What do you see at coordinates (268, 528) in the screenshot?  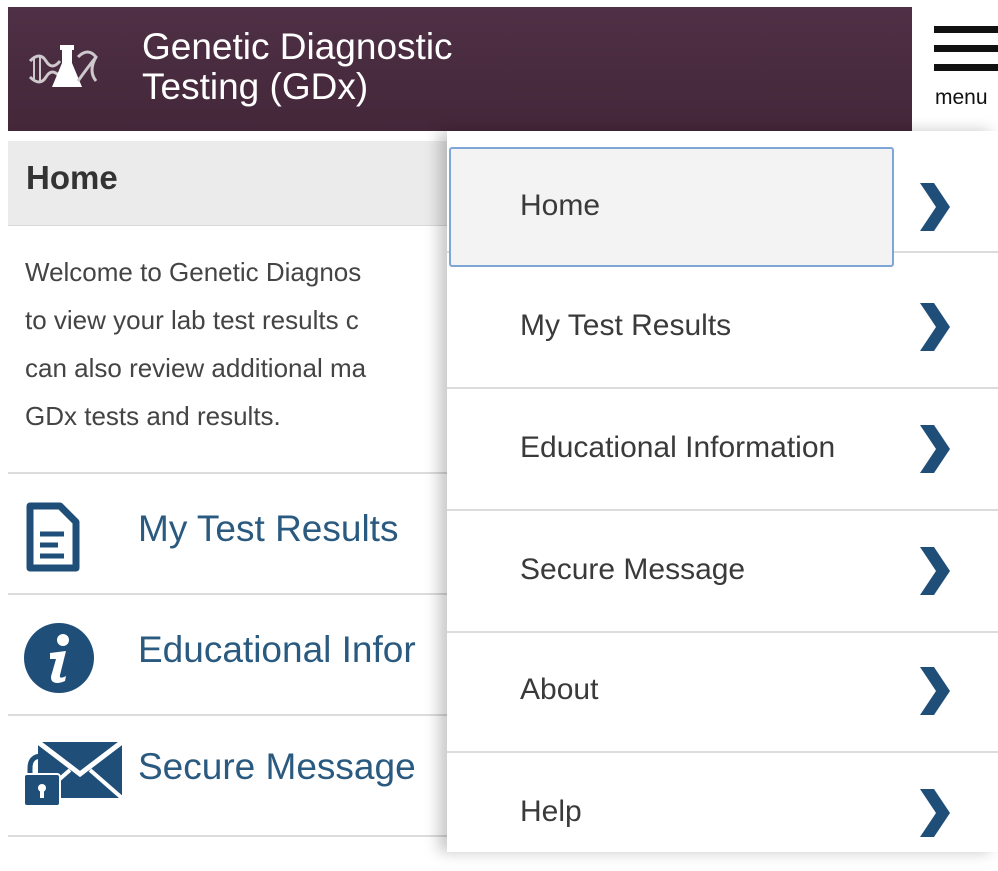 I see `nav-link-label: My Test Results` at bounding box center [268, 528].